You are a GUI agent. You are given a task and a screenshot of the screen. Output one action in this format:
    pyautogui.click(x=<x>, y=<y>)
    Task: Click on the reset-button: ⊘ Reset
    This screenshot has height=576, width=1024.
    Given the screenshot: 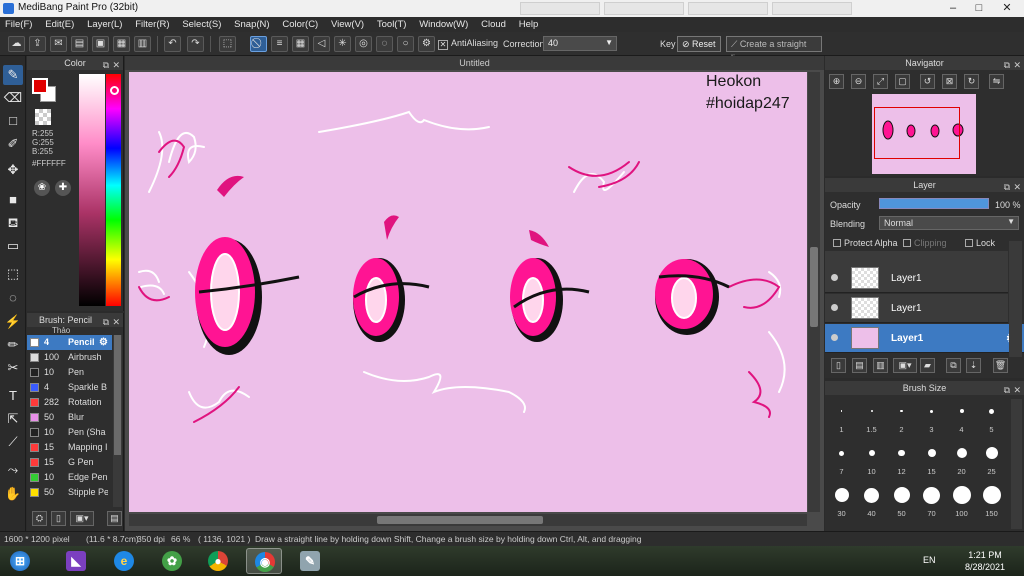 What is the action you would take?
    pyautogui.click(x=699, y=44)
    